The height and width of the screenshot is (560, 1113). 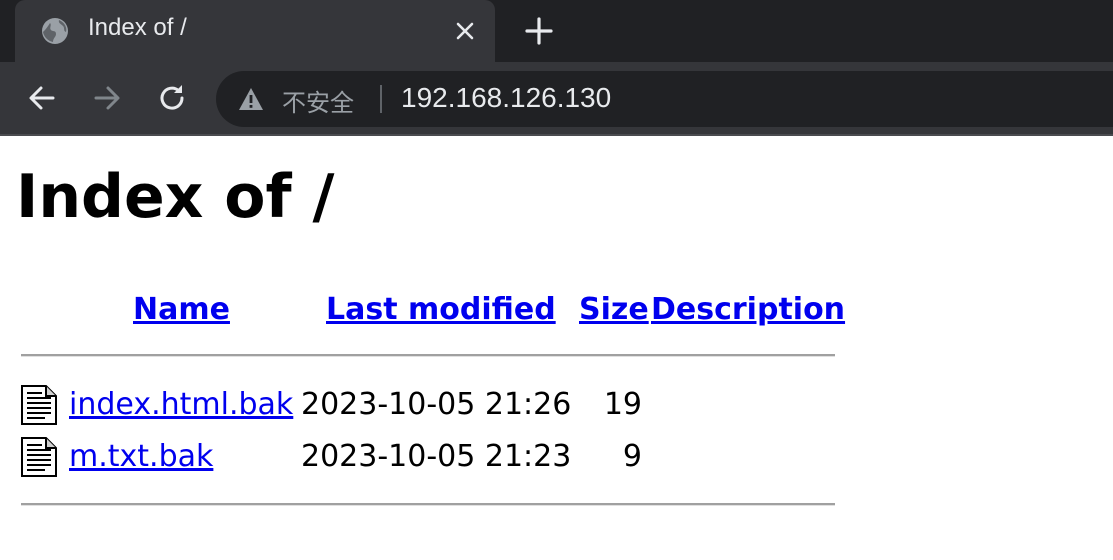 What do you see at coordinates (175, 197) in the screenshot?
I see `page-title: Index of /` at bounding box center [175, 197].